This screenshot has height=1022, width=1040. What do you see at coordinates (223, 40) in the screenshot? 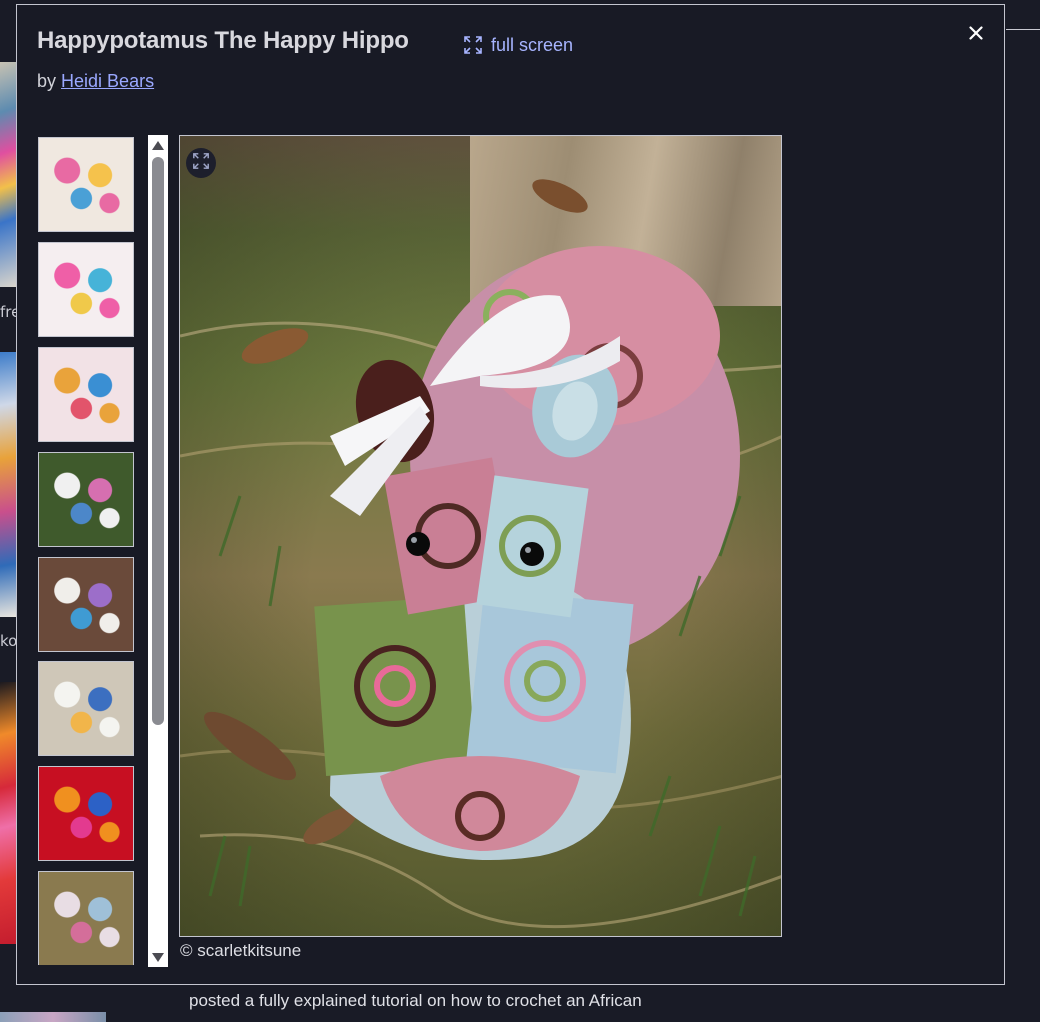
I see `modal-title: Happypotamus The Happy Hippo` at bounding box center [223, 40].